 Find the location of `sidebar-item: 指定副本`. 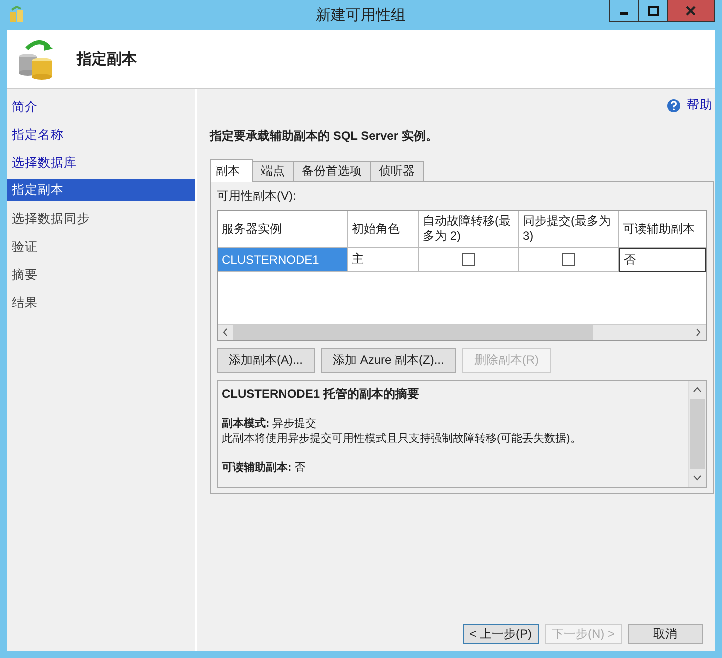

sidebar-item: 指定副本 is located at coordinates (101, 190).